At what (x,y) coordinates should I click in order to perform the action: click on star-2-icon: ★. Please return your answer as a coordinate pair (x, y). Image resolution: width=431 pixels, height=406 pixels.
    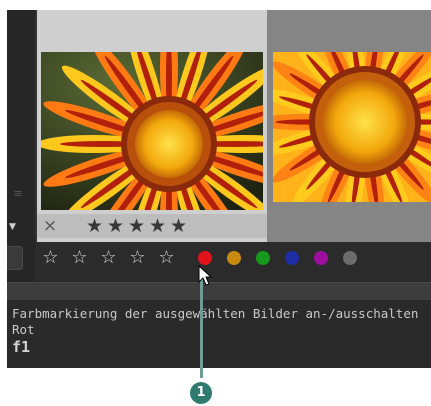
    Looking at the image, I should click on (115, 226).